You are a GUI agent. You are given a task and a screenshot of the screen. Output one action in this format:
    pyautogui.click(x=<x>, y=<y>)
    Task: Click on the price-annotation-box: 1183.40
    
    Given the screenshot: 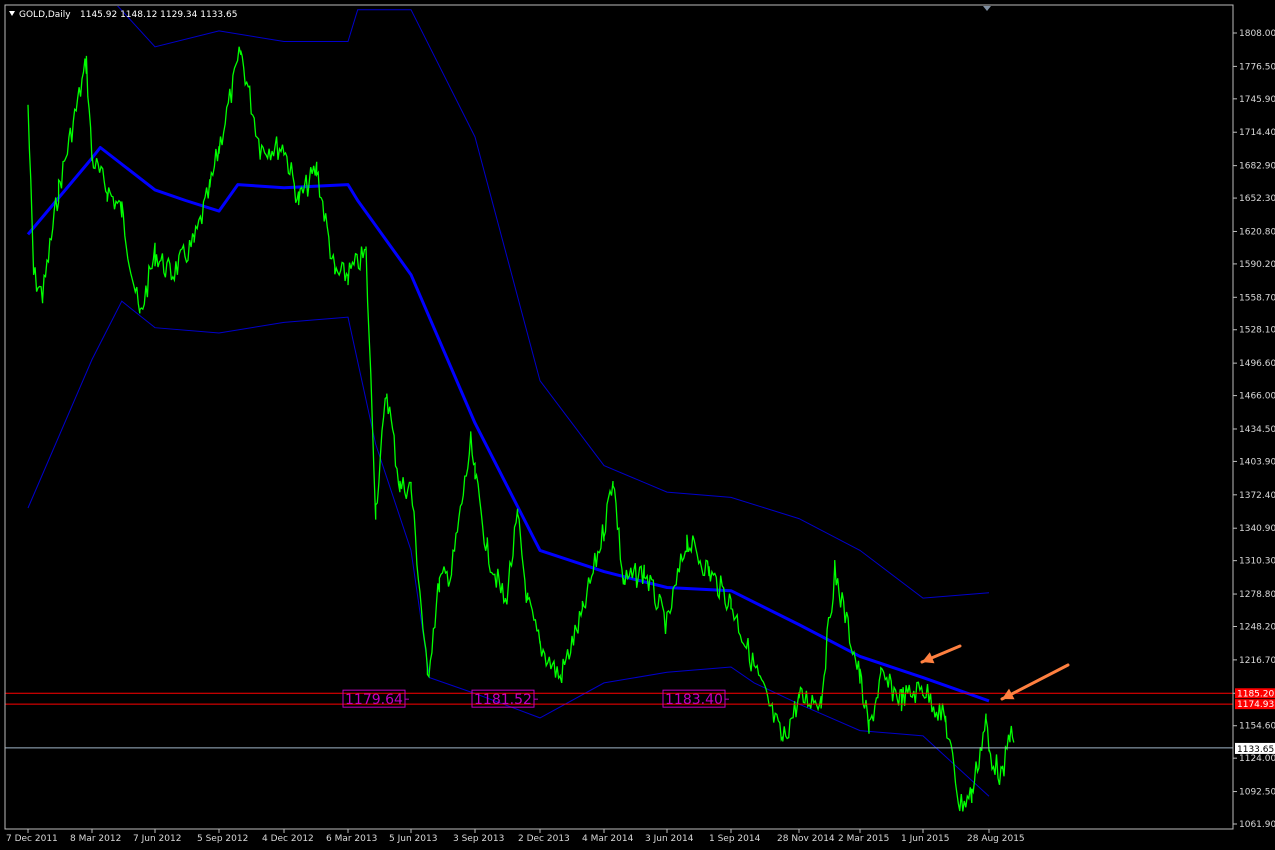 What is the action you would take?
    pyautogui.click(x=695, y=698)
    